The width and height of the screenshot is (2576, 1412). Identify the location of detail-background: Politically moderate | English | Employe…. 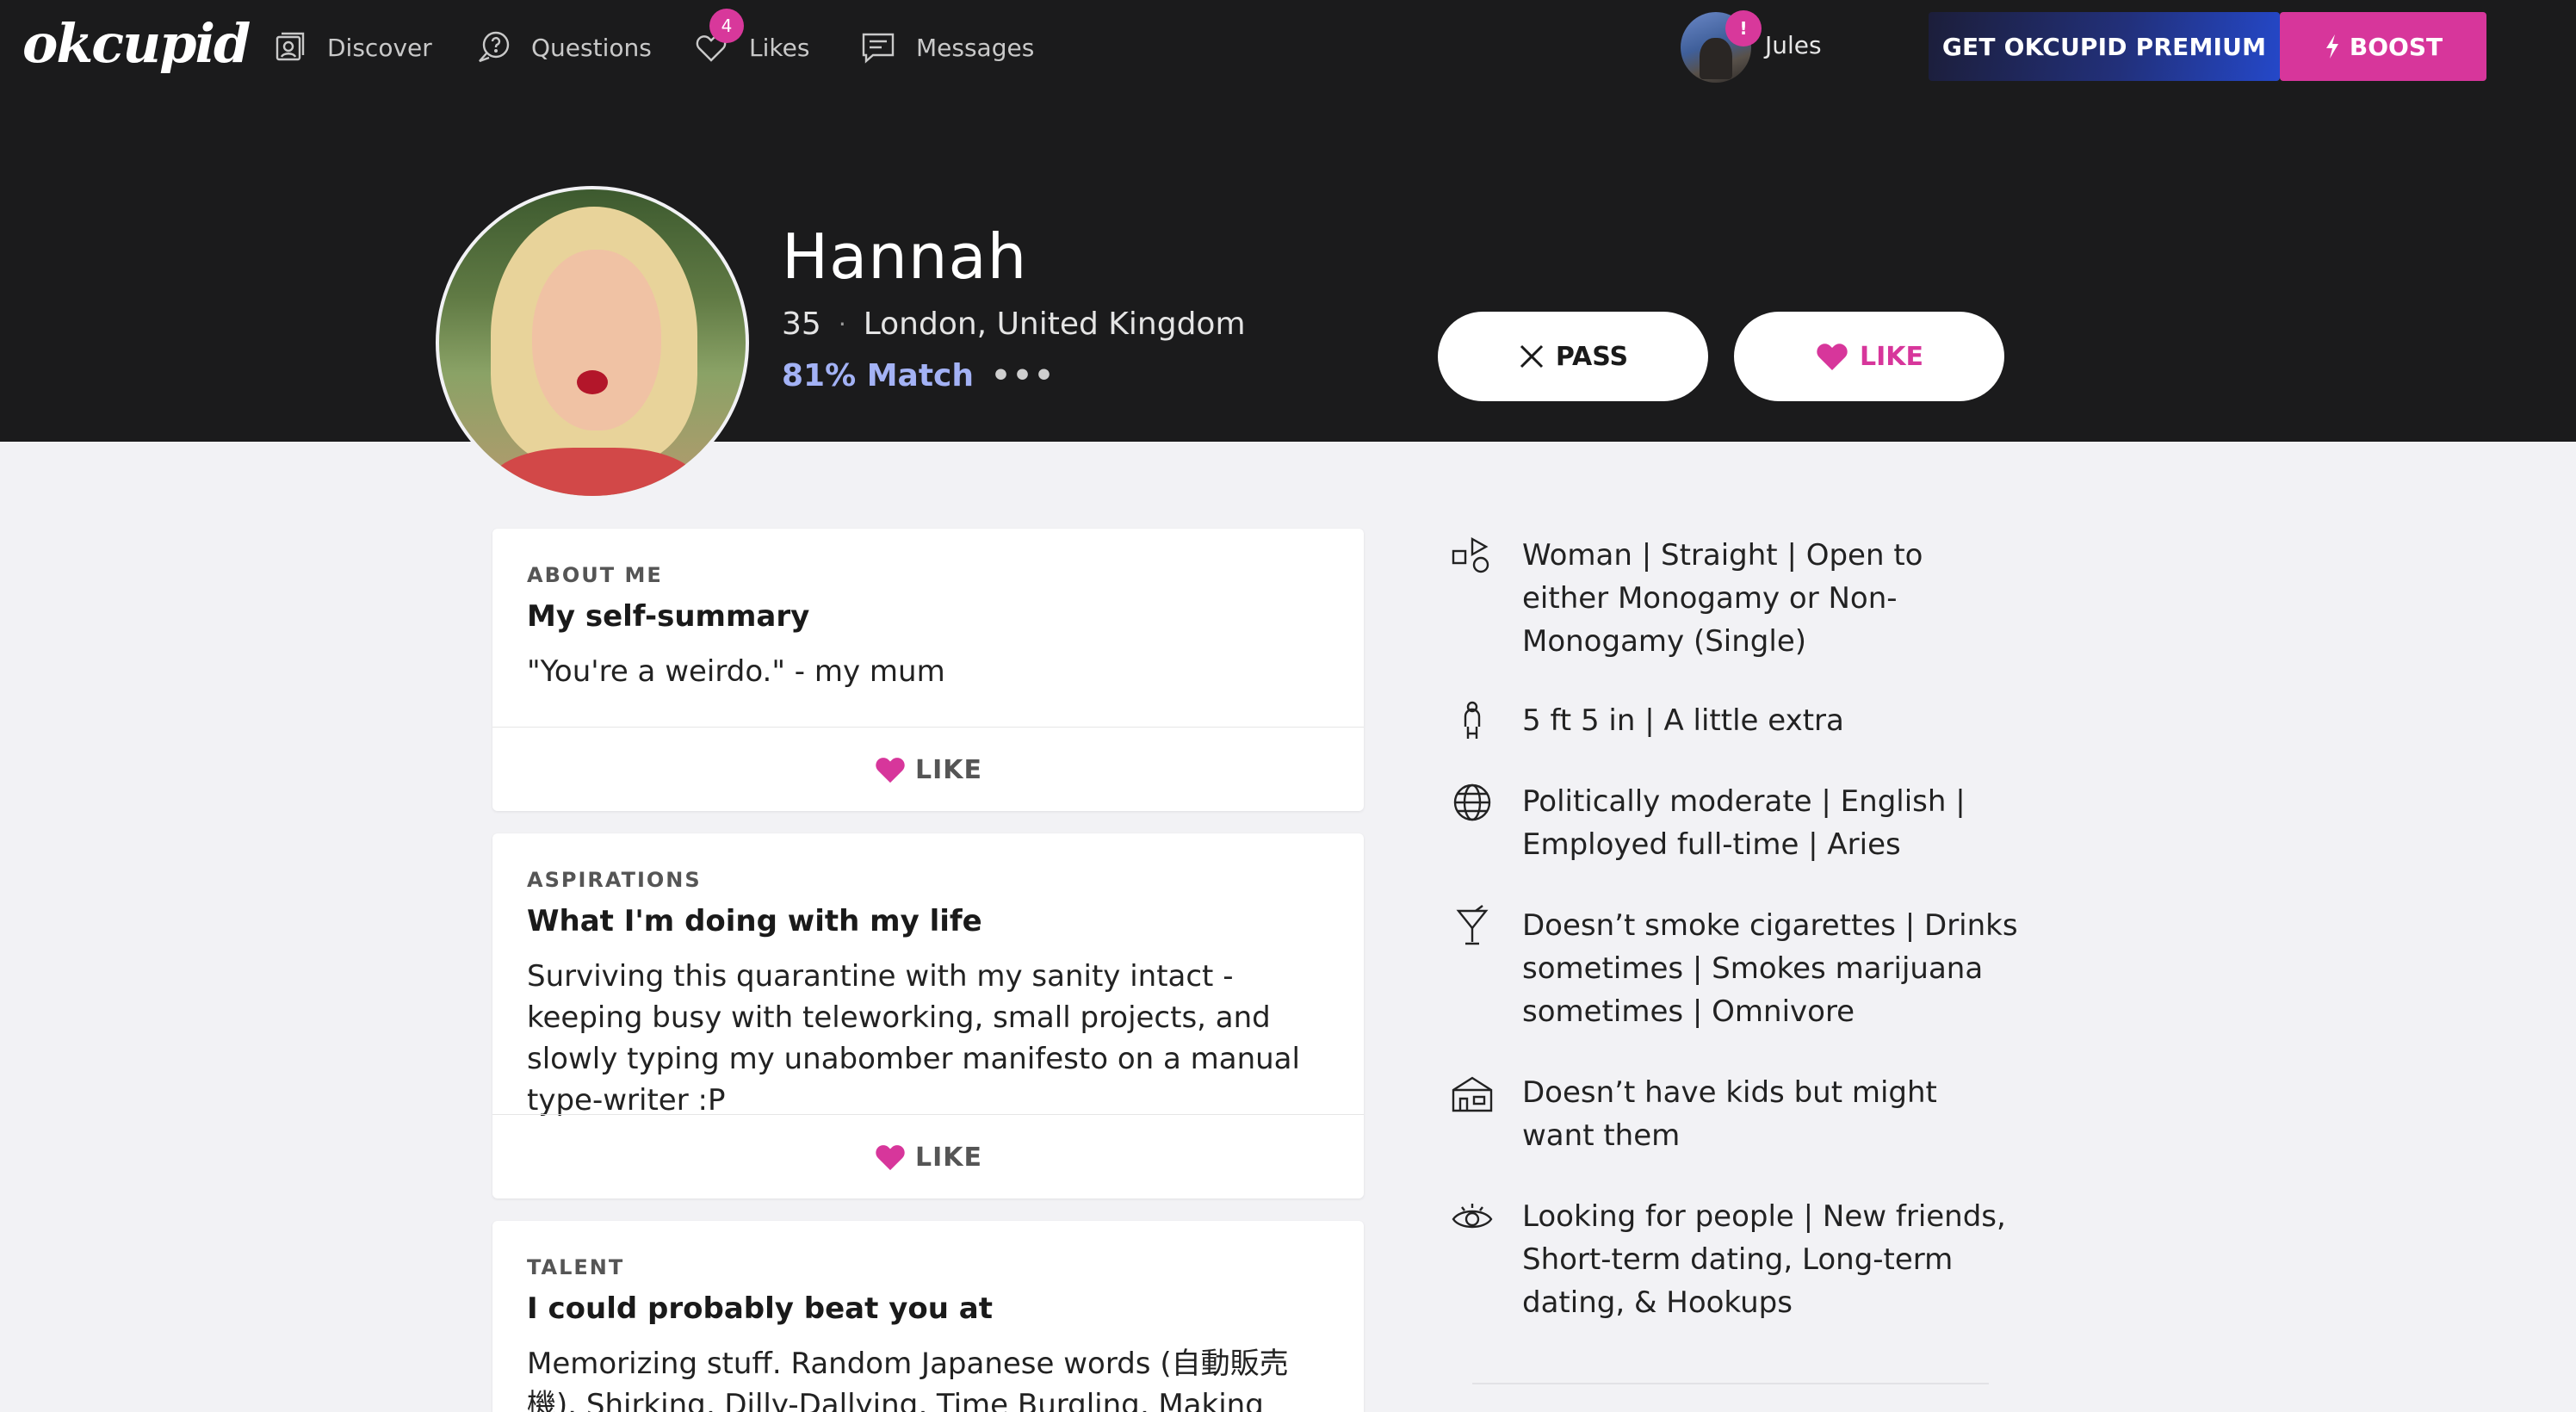
(1734, 823).